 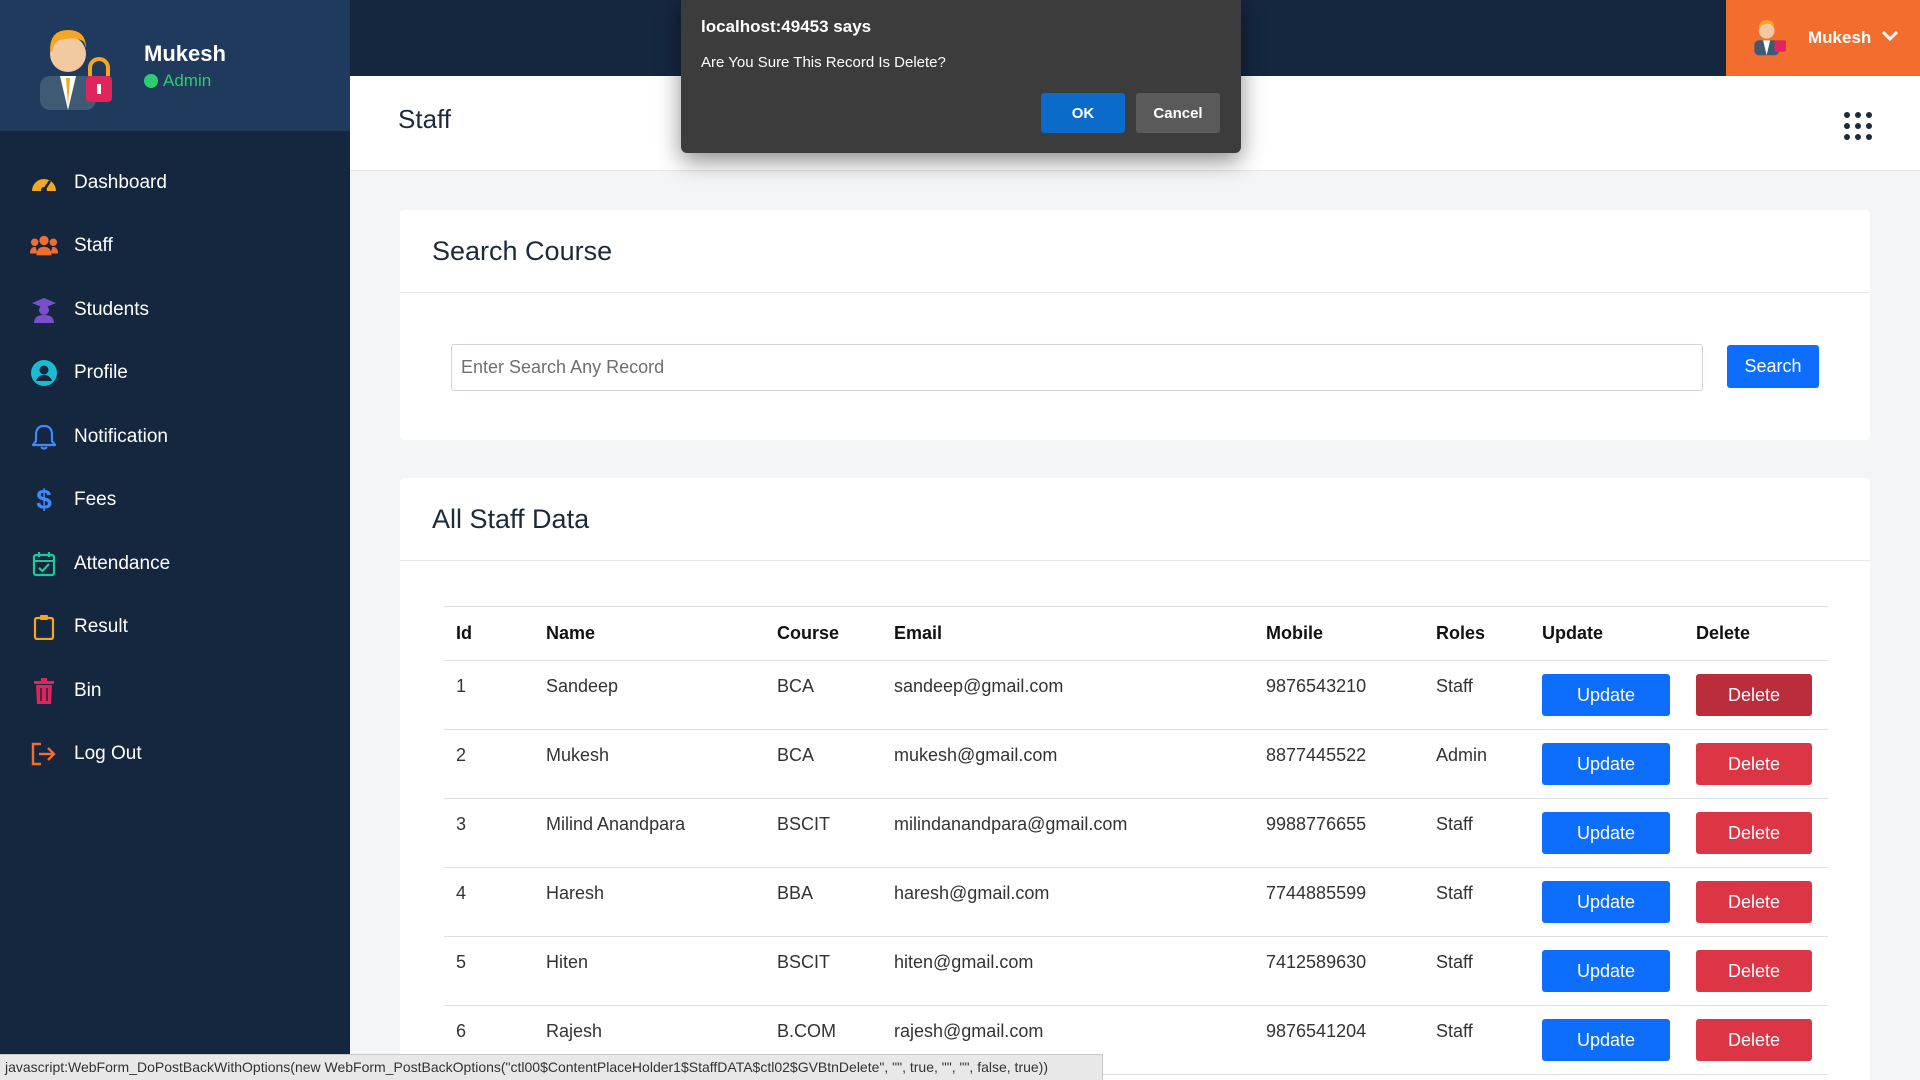 I want to click on cell-email: hiten@gmail.com, so click(x=1068, y=971).